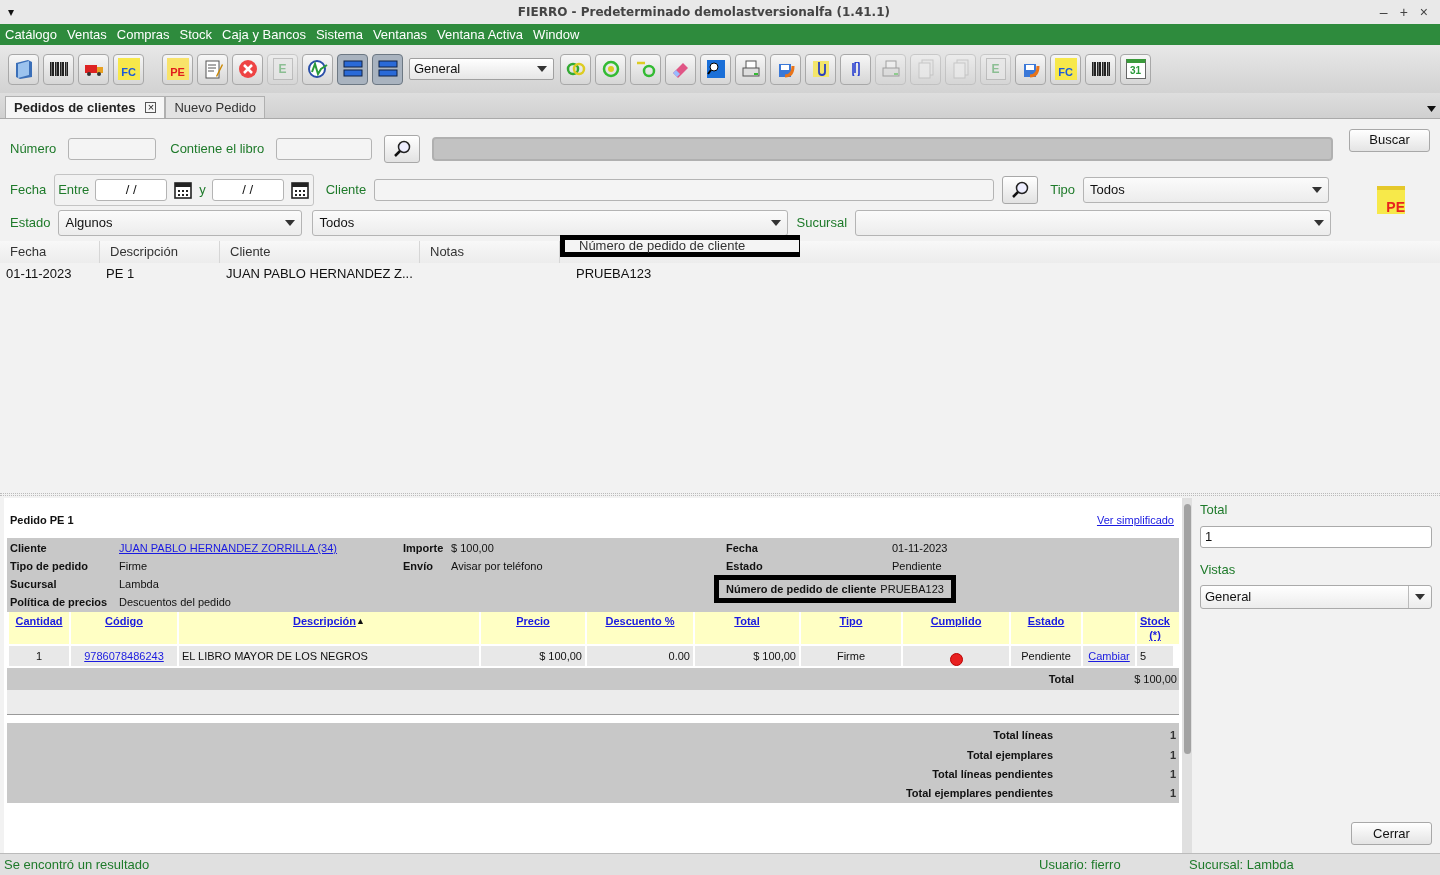 The width and height of the screenshot is (1440, 875). I want to click on client-field, so click(684, 190).